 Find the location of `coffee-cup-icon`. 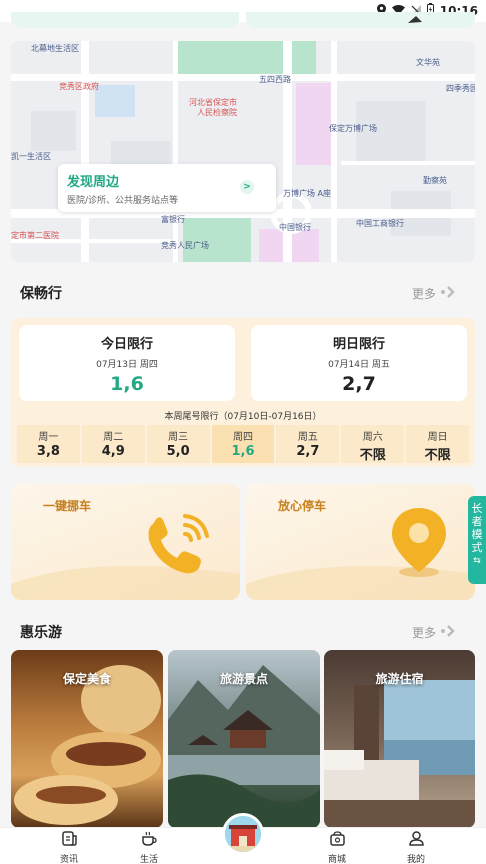

coffee-cup-icon is located at coordinates (149, 841).